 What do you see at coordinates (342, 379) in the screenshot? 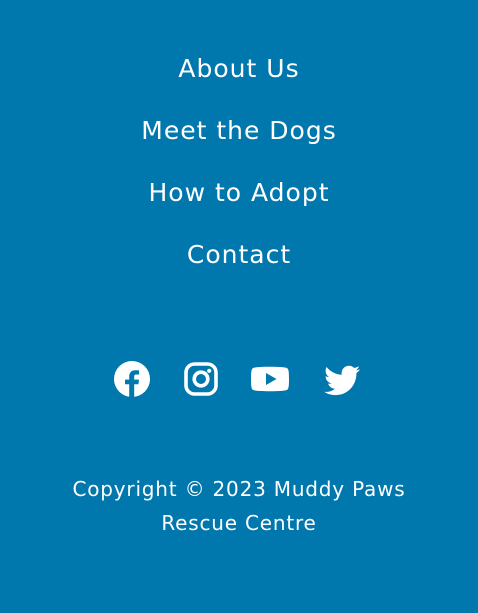
I see `twitter-icon` at bounding box center [342, 379].